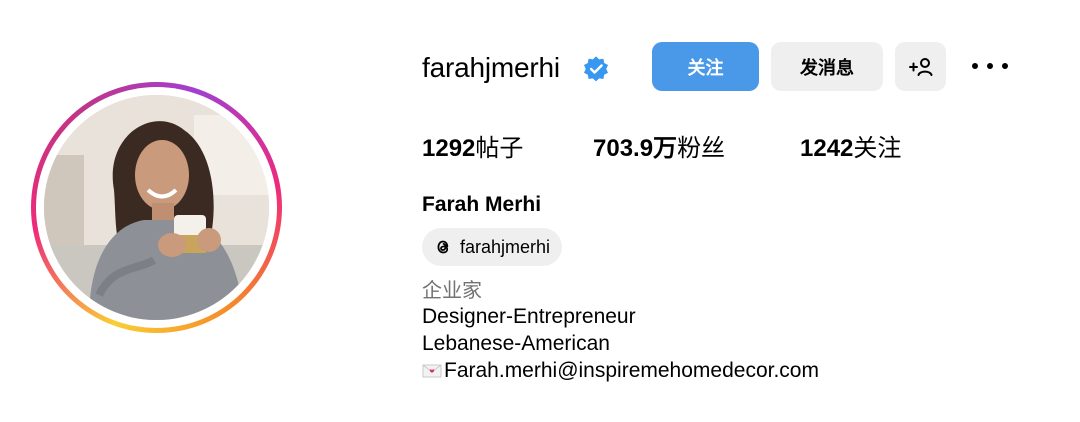 Image resolution: width=1080 pixels, height=422 pixels. I want to click on story-ring, so click(156, 207).